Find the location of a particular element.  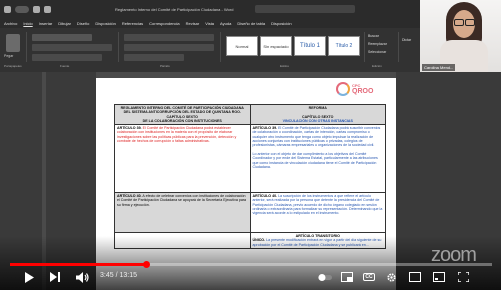

save-icon is located at coordinates (36, 9).